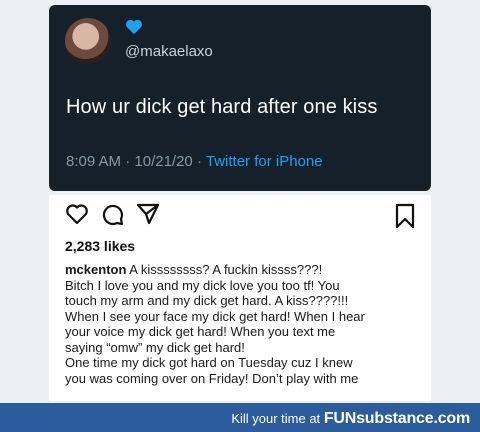  Describe the element at coordinates (194, 161) in the screenshot. I see `tweet-meta: 8:09 AM · 10/21/20 · Twitter for iPhone` at that location.